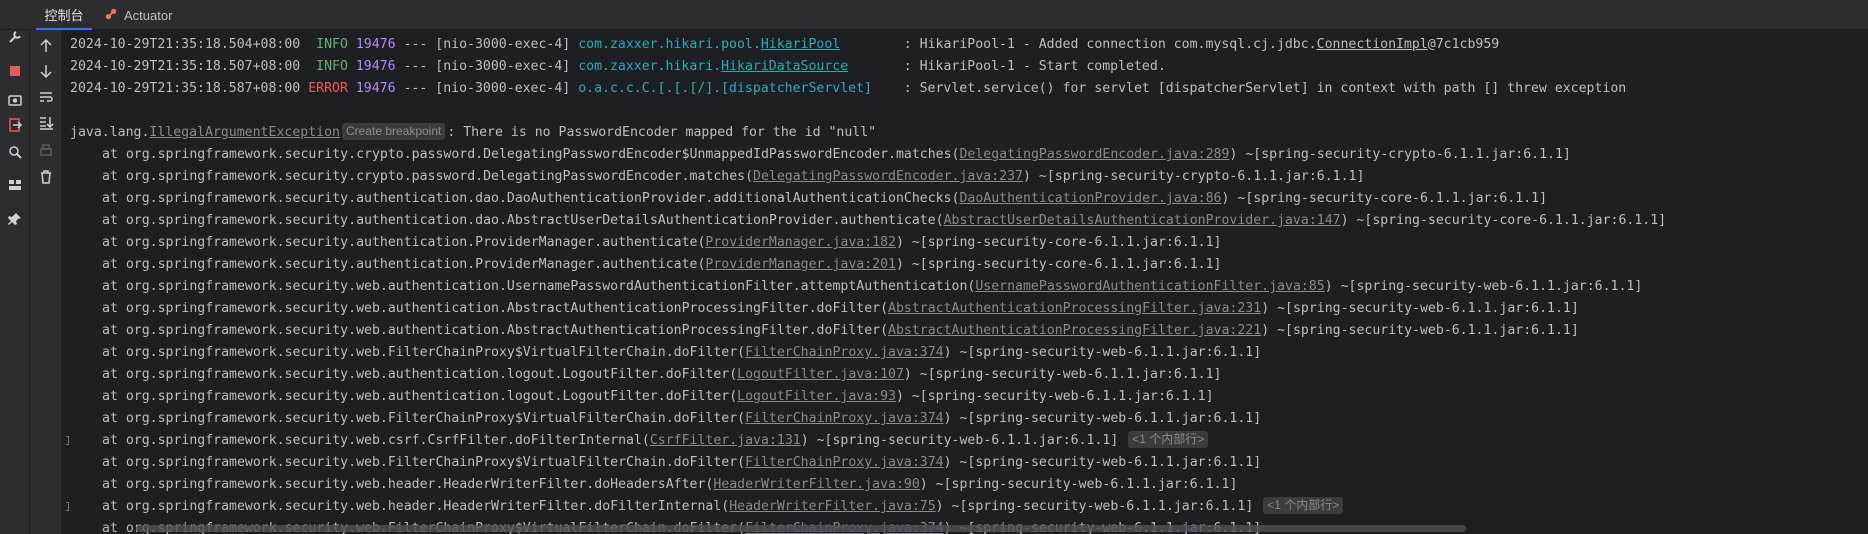 The image size is (1868, 534). I want to click on exception-package: java.lang., so click(110, 132).